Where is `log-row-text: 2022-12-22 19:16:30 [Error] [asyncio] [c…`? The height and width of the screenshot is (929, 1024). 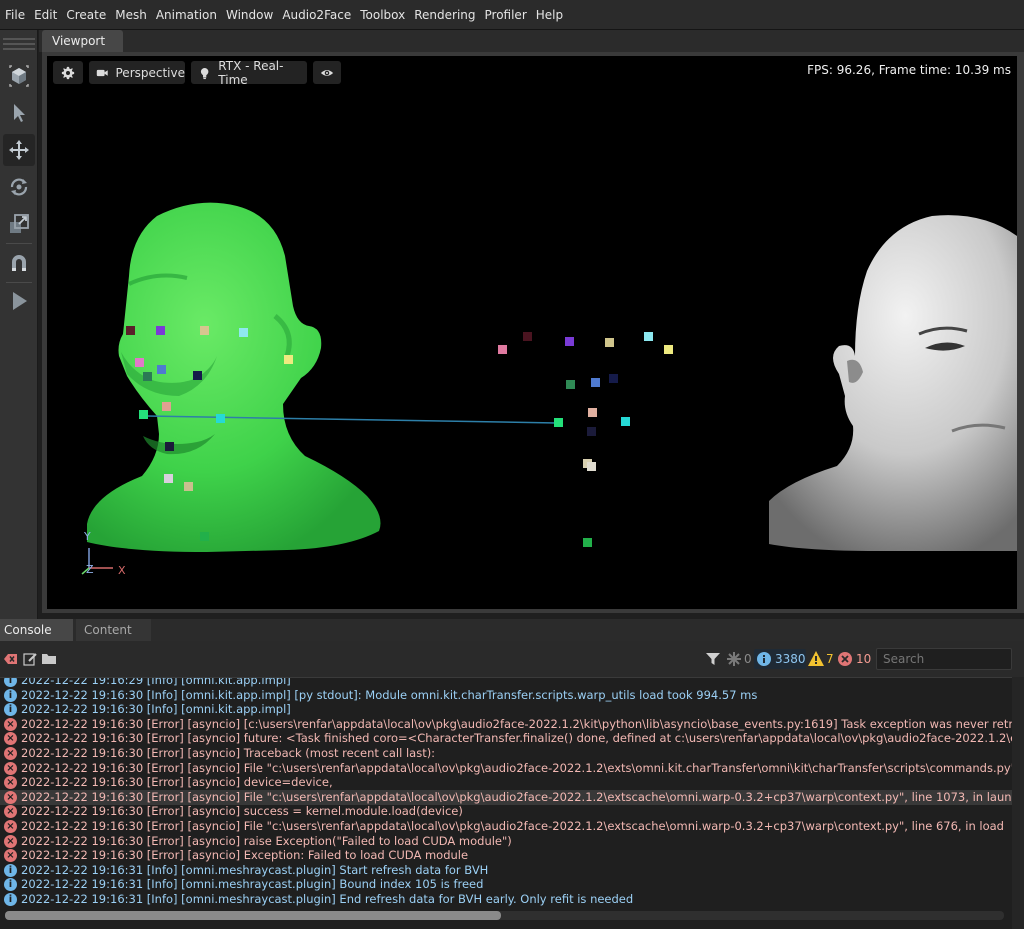 log-row-text: 2022-12-22 19:16:30 [Error] [asyncio] [c… is located at coordinates (516, 723).